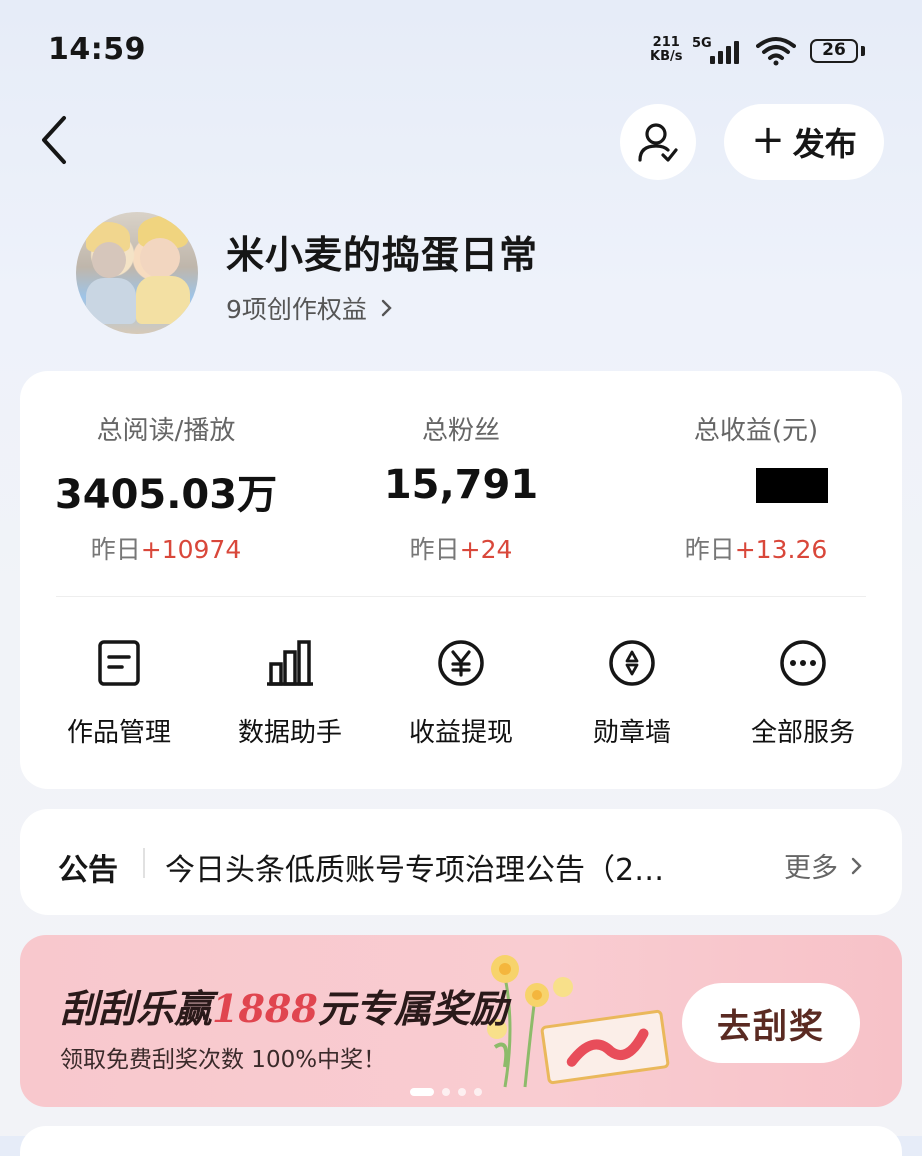  I want to click on user-check-icon, so click(658, 142).